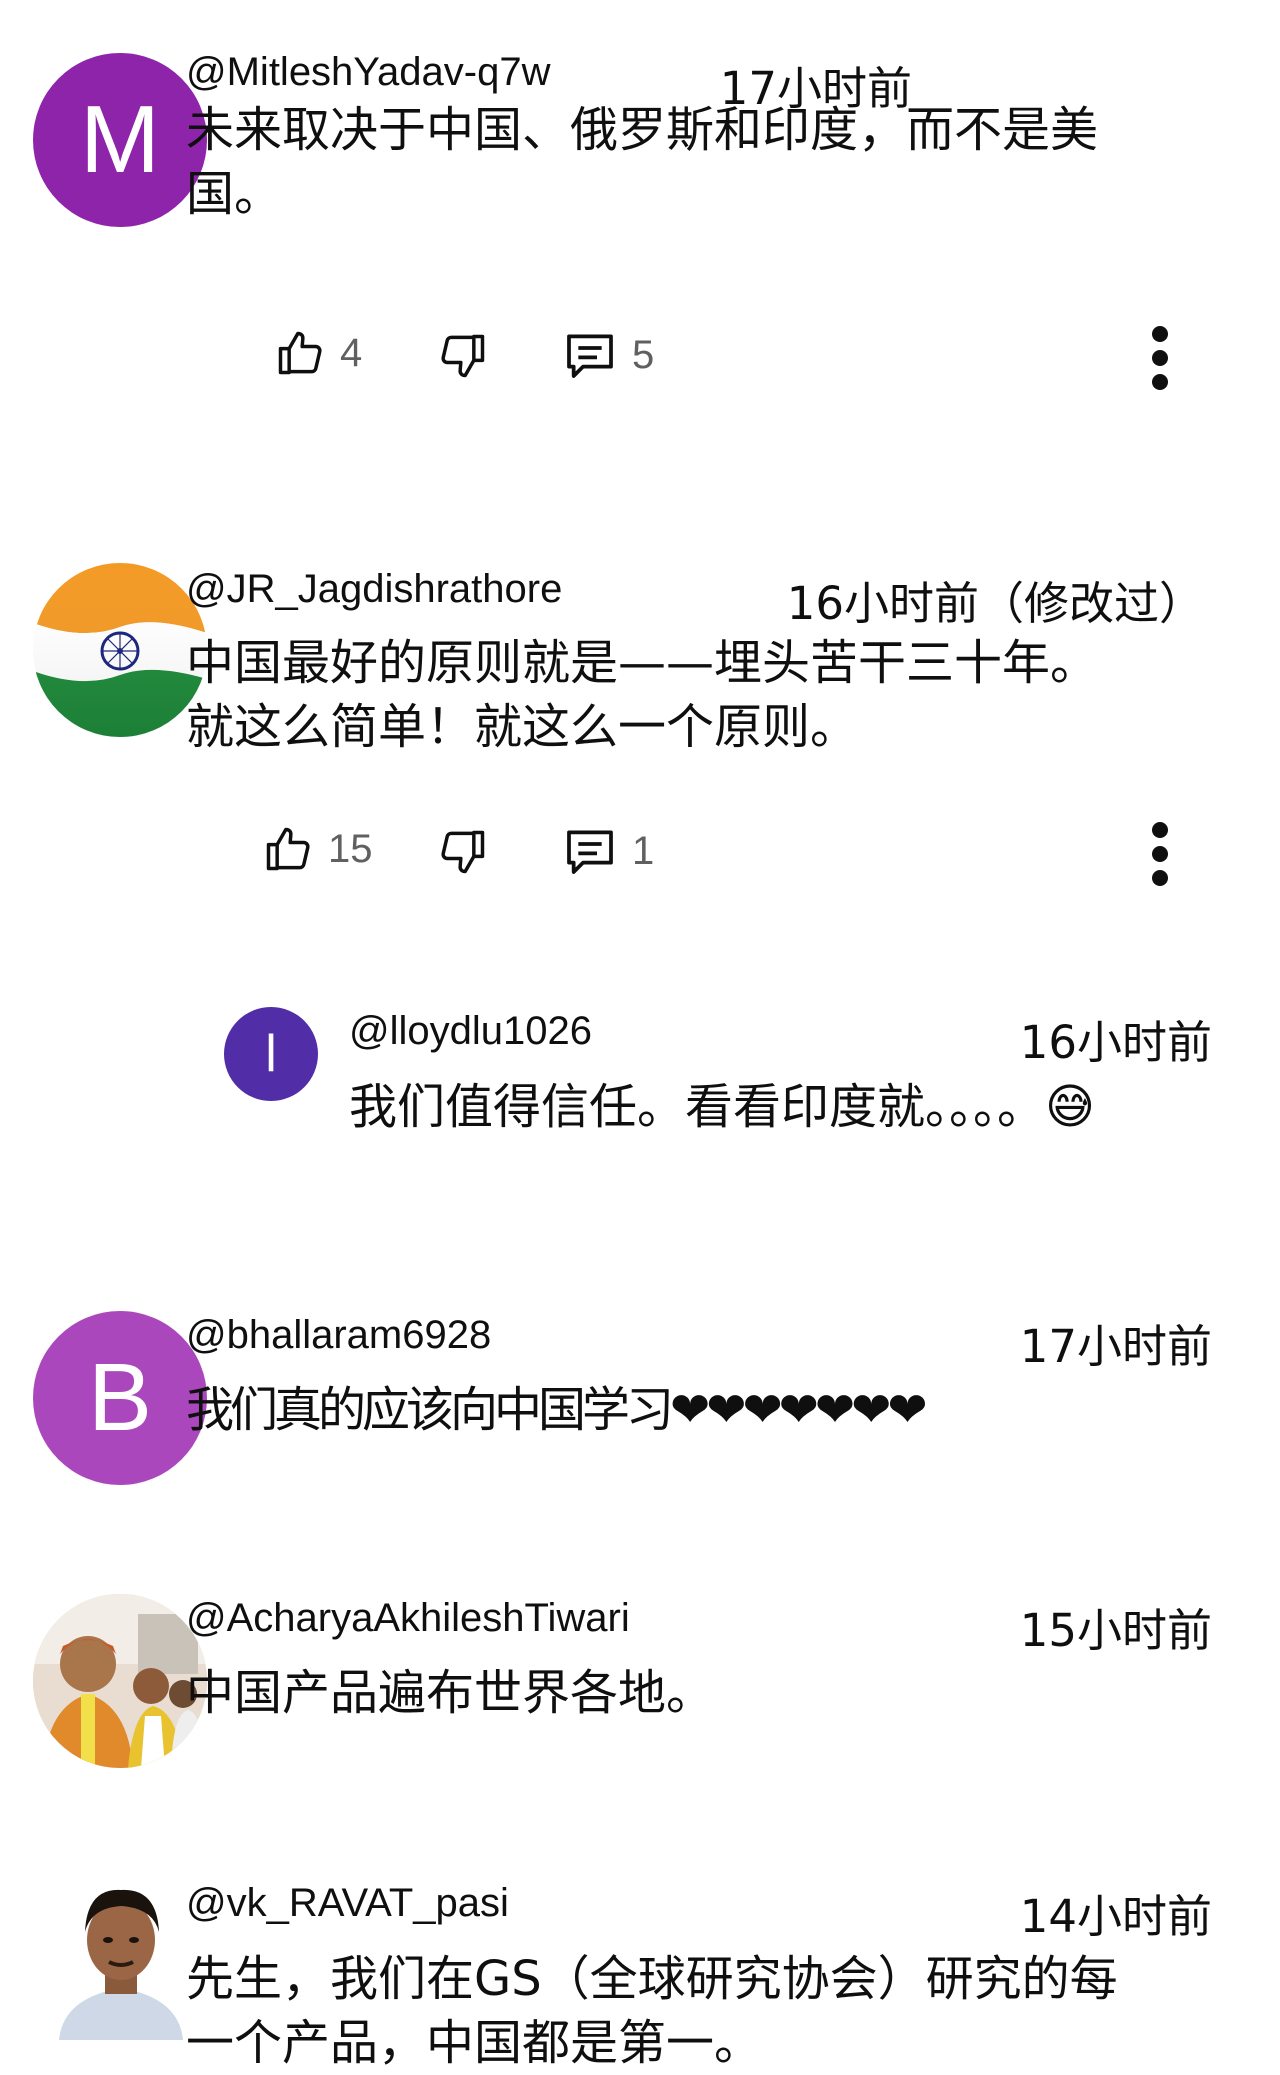 This screenshot has height=2075, width=1280. I want to click on comment-author: @bhallaram6928, so click(338, 1335).